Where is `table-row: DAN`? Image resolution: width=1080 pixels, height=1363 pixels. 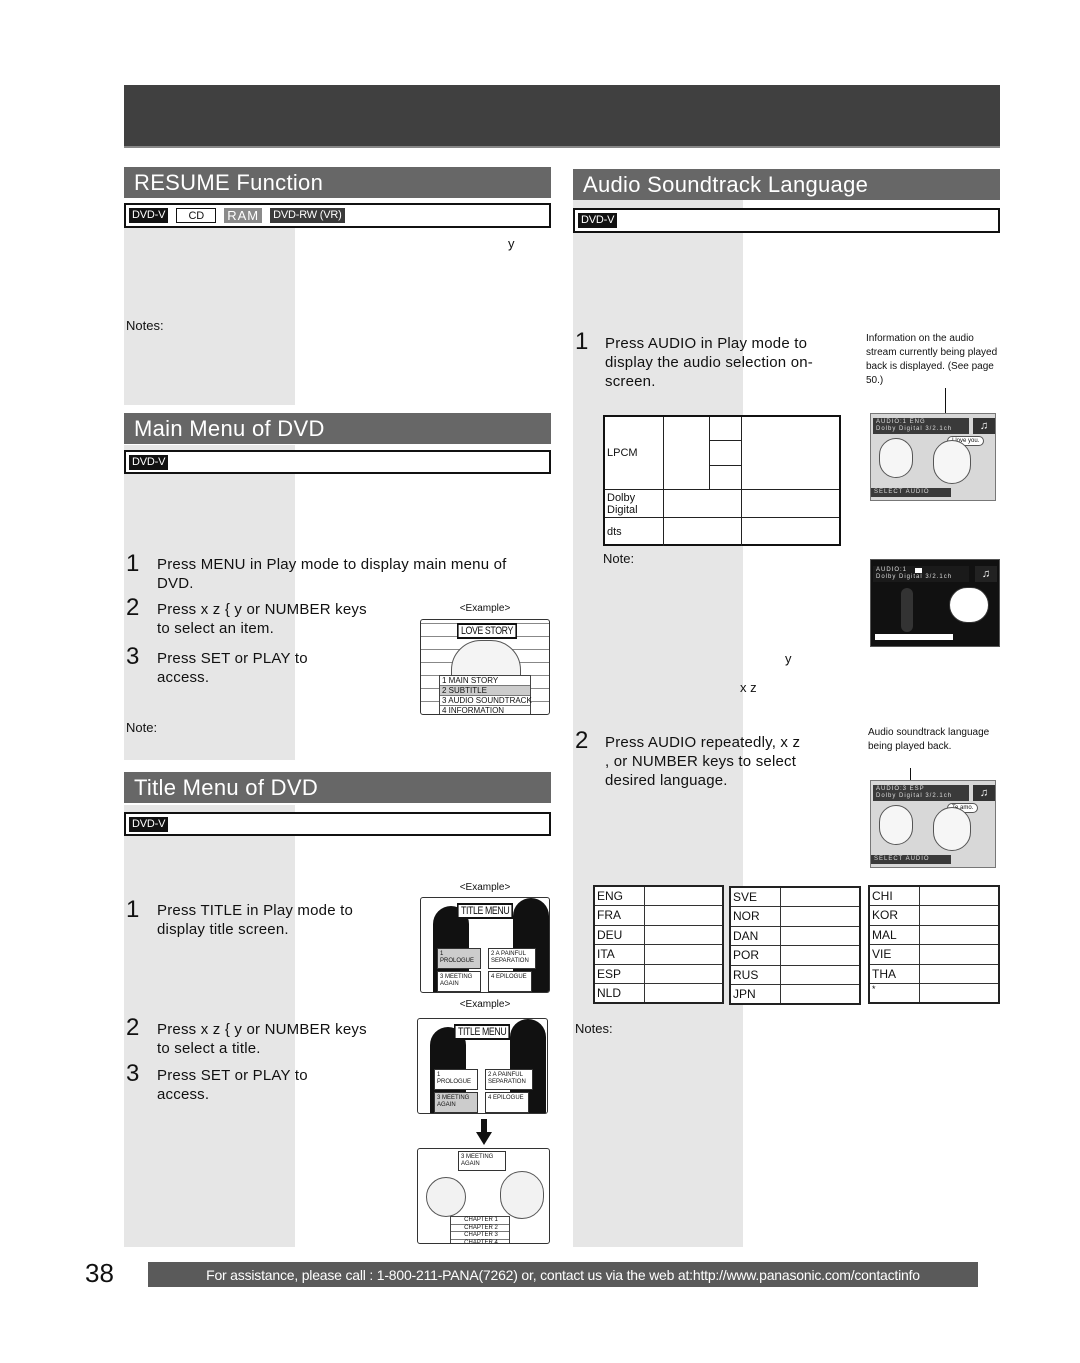 table-row: DAN is located at coordinates (795, 935).